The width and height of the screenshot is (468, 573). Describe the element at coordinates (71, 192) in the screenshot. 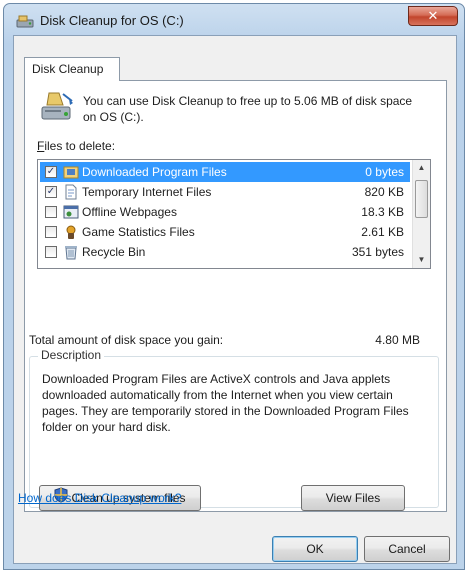

I see `document-icon` at that location.